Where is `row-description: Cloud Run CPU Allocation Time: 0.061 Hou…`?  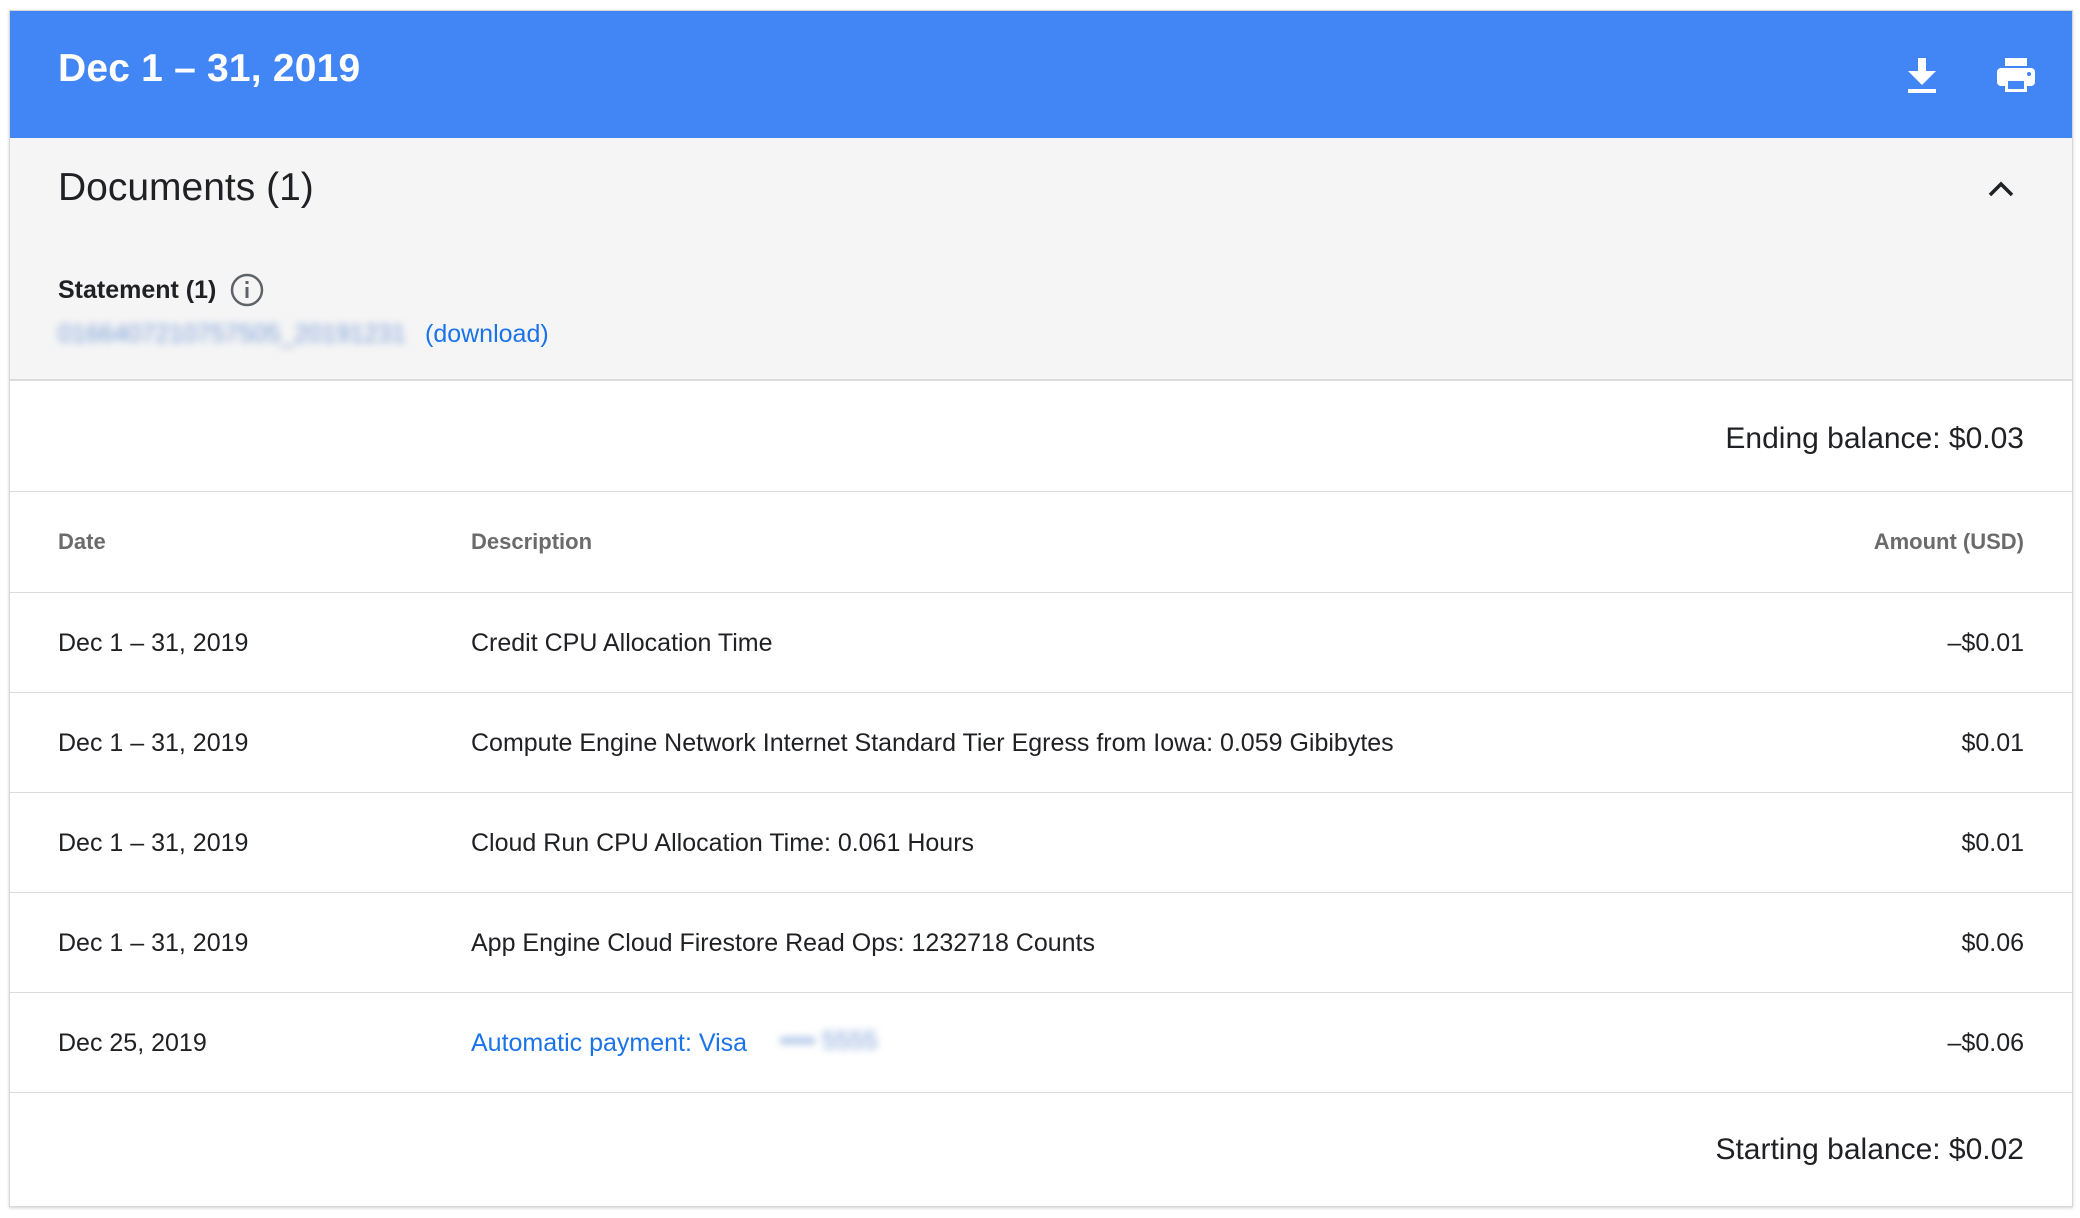
row-description: Cloud Run CPU Allocation Time: 0.061 Hou… is located at coordinates (723, 843).